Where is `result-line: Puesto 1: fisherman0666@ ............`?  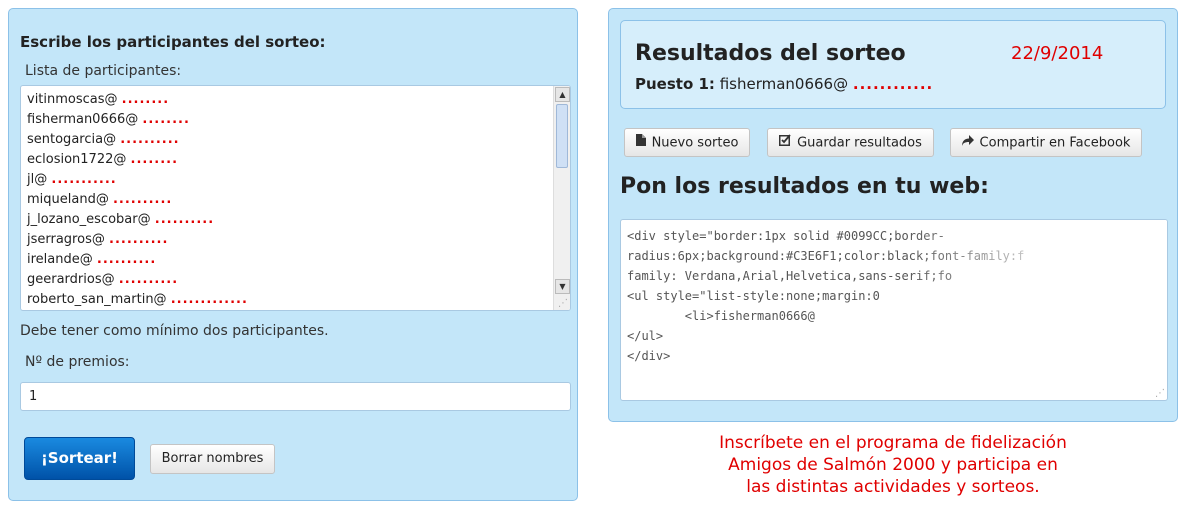
result-line: Puesto 1: fisherman0666@ ............ is located at coordinates (784, 84).